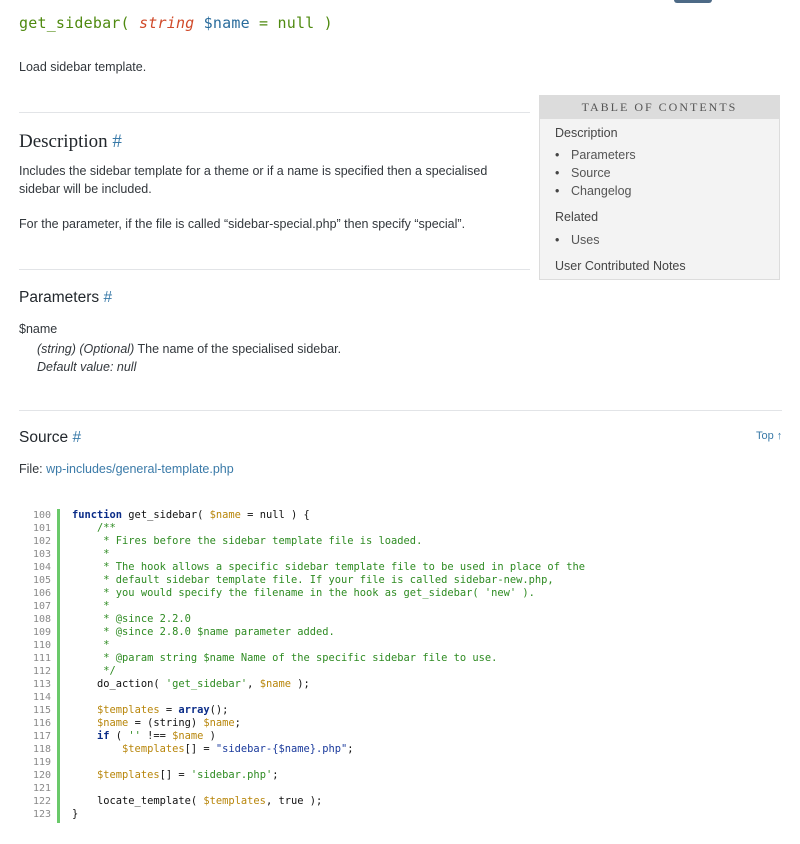 The height and width of the screenshot is (844, 800). What do you see at coordinates (400, 645) in the screenshot?
I see `code-line: 110 *` at bounding box center [400, 645].